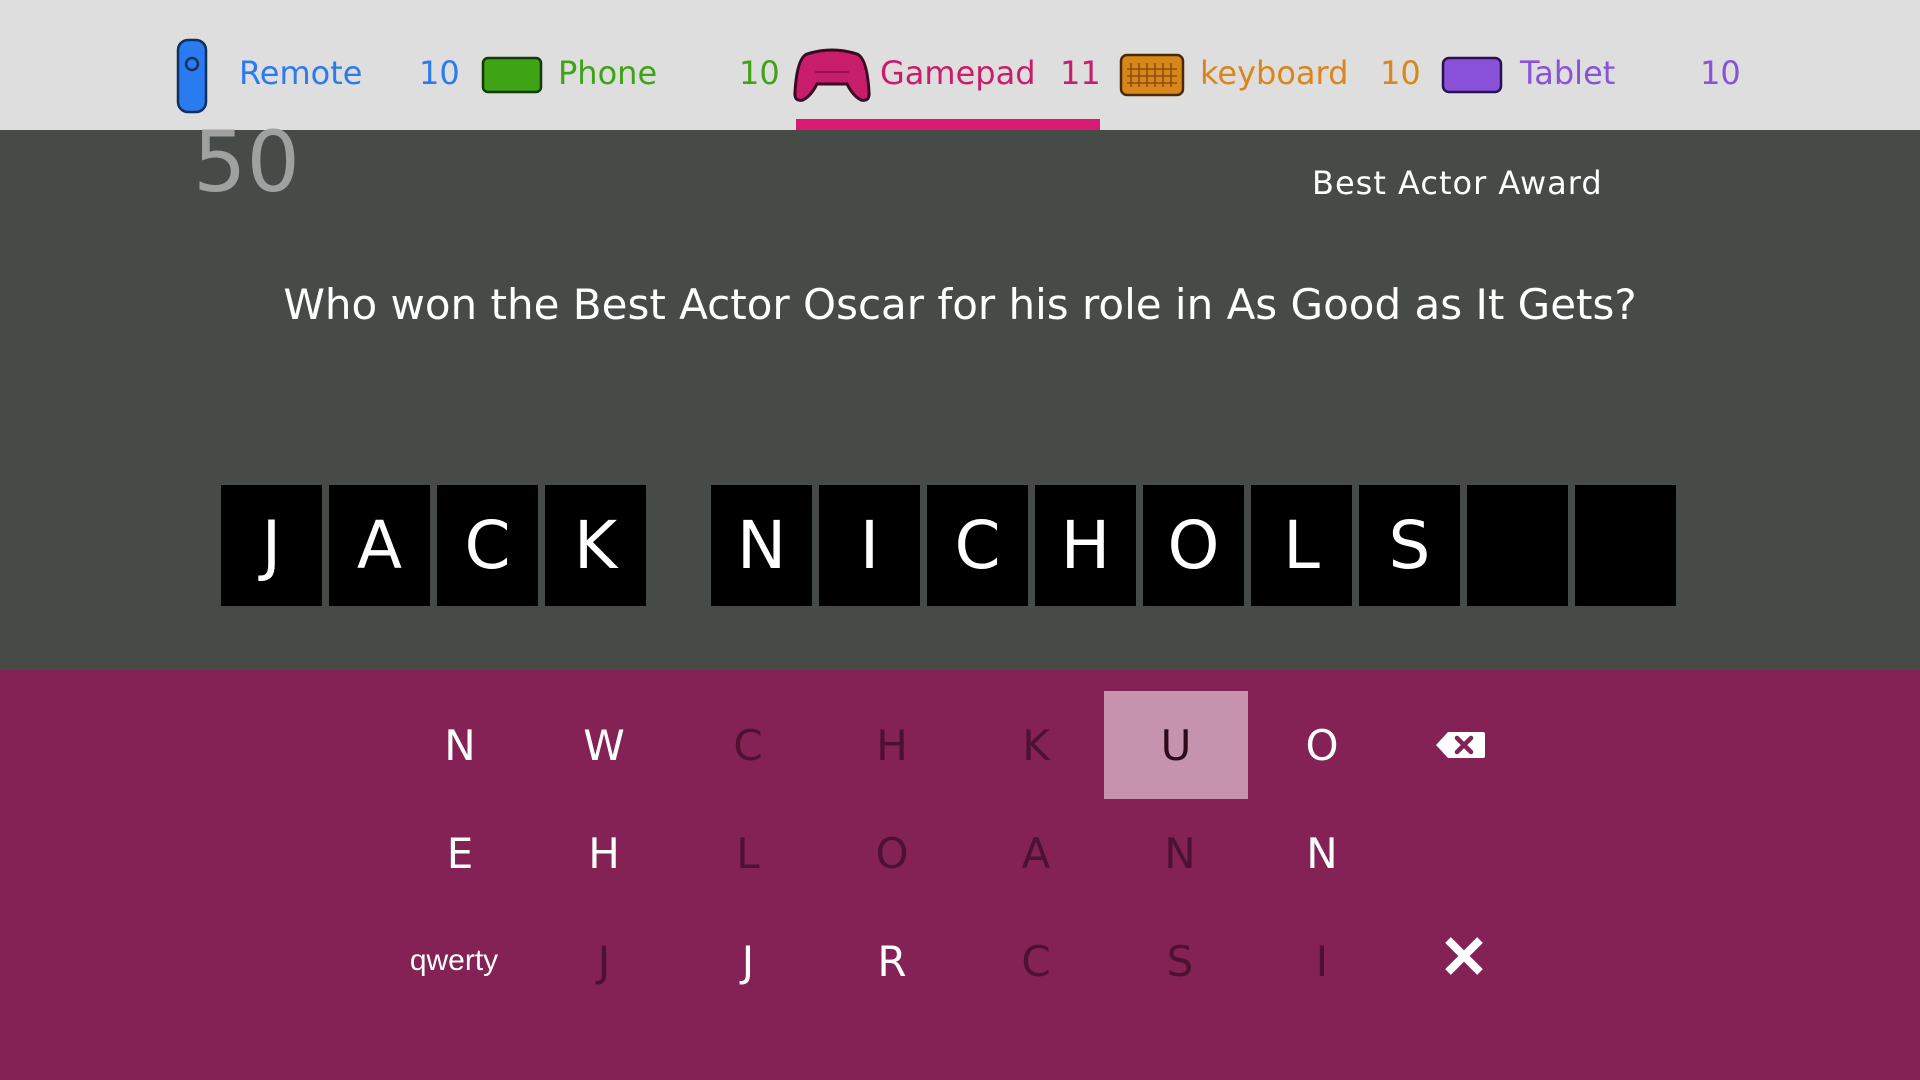 The height and width of the screenshot is (1080, 1920). Describe the element at coordinates (1322, 961) in the screenshot. I see `key-i: I` at that location.